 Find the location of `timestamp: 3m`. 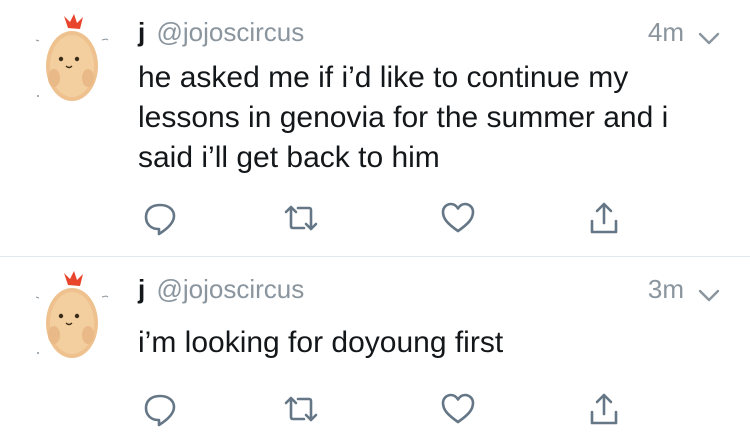

timestamp: 3m is located at coordinates (665, 289).